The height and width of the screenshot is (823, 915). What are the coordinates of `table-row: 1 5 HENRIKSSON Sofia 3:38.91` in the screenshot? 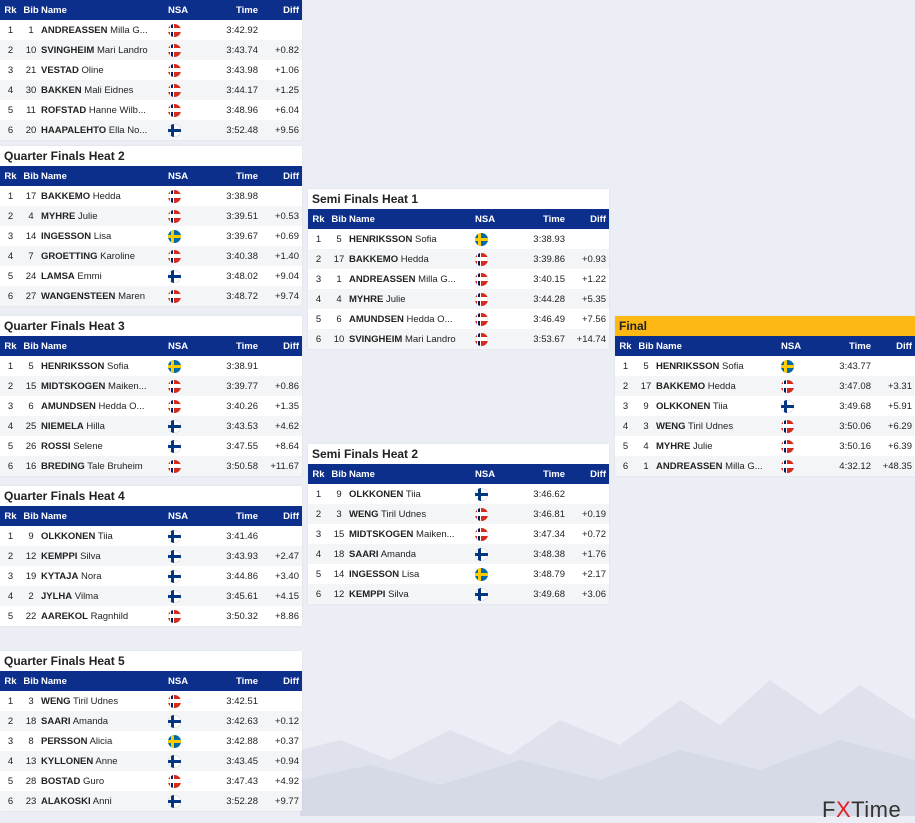 It's located at (151, 366).